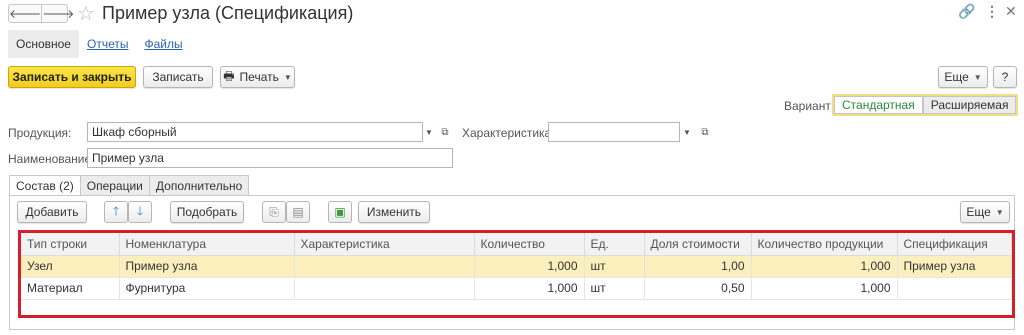 This screenshot has height=335, width=1024. I want to click on page-title: Пример узла (Спецификация), so click(228, 13).